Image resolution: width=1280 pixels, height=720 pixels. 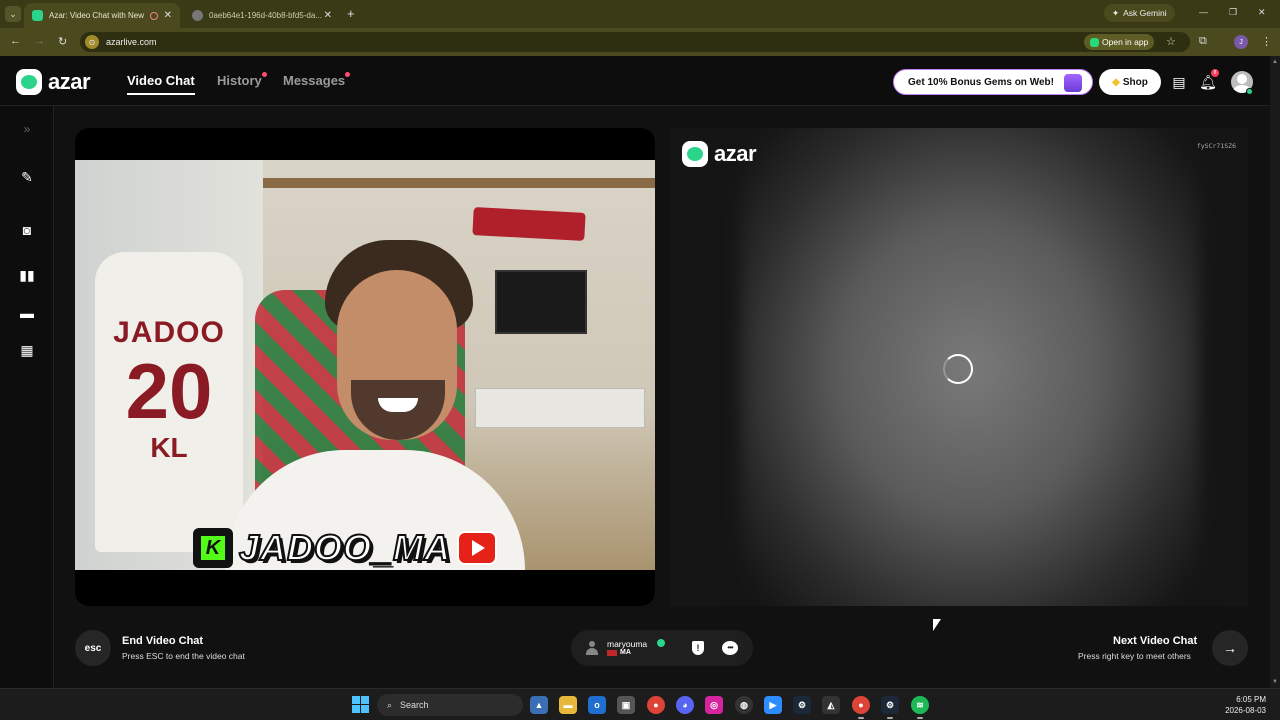 I want to click on jersey-name-text: JADOO, so click(x=169, y=332).